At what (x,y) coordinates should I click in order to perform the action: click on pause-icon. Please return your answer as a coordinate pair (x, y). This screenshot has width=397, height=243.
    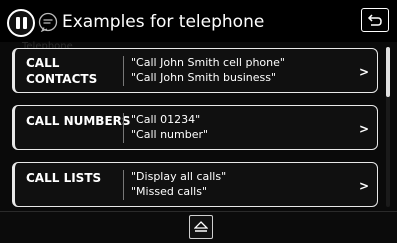
    Looking at the image, I should click on (21, 23).